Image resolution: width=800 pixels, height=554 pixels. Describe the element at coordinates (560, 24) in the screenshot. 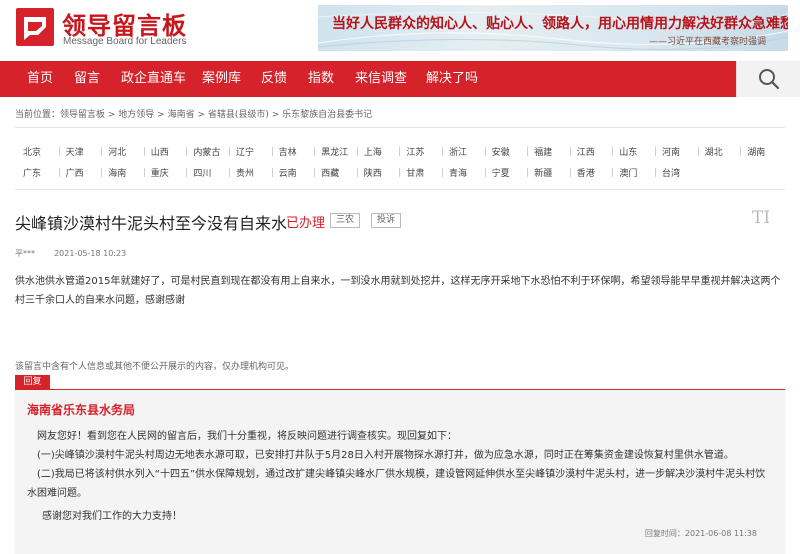

I see `banner-quote: 当好人民群众的知心人、贴心人、领路人，用心用情用力解决好群众急难愁盼问题。` at that location.